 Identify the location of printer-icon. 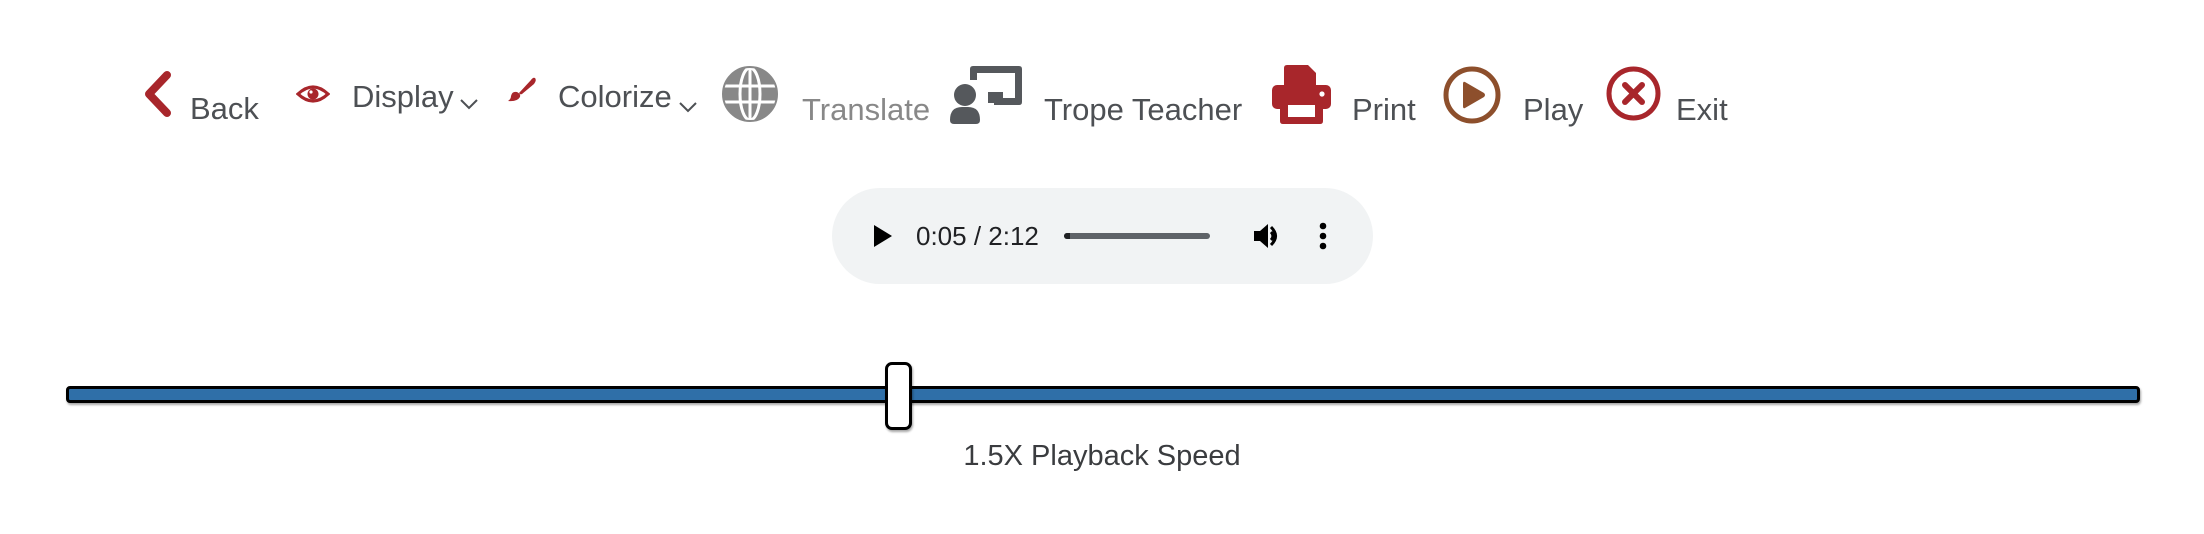
(1301, 94).